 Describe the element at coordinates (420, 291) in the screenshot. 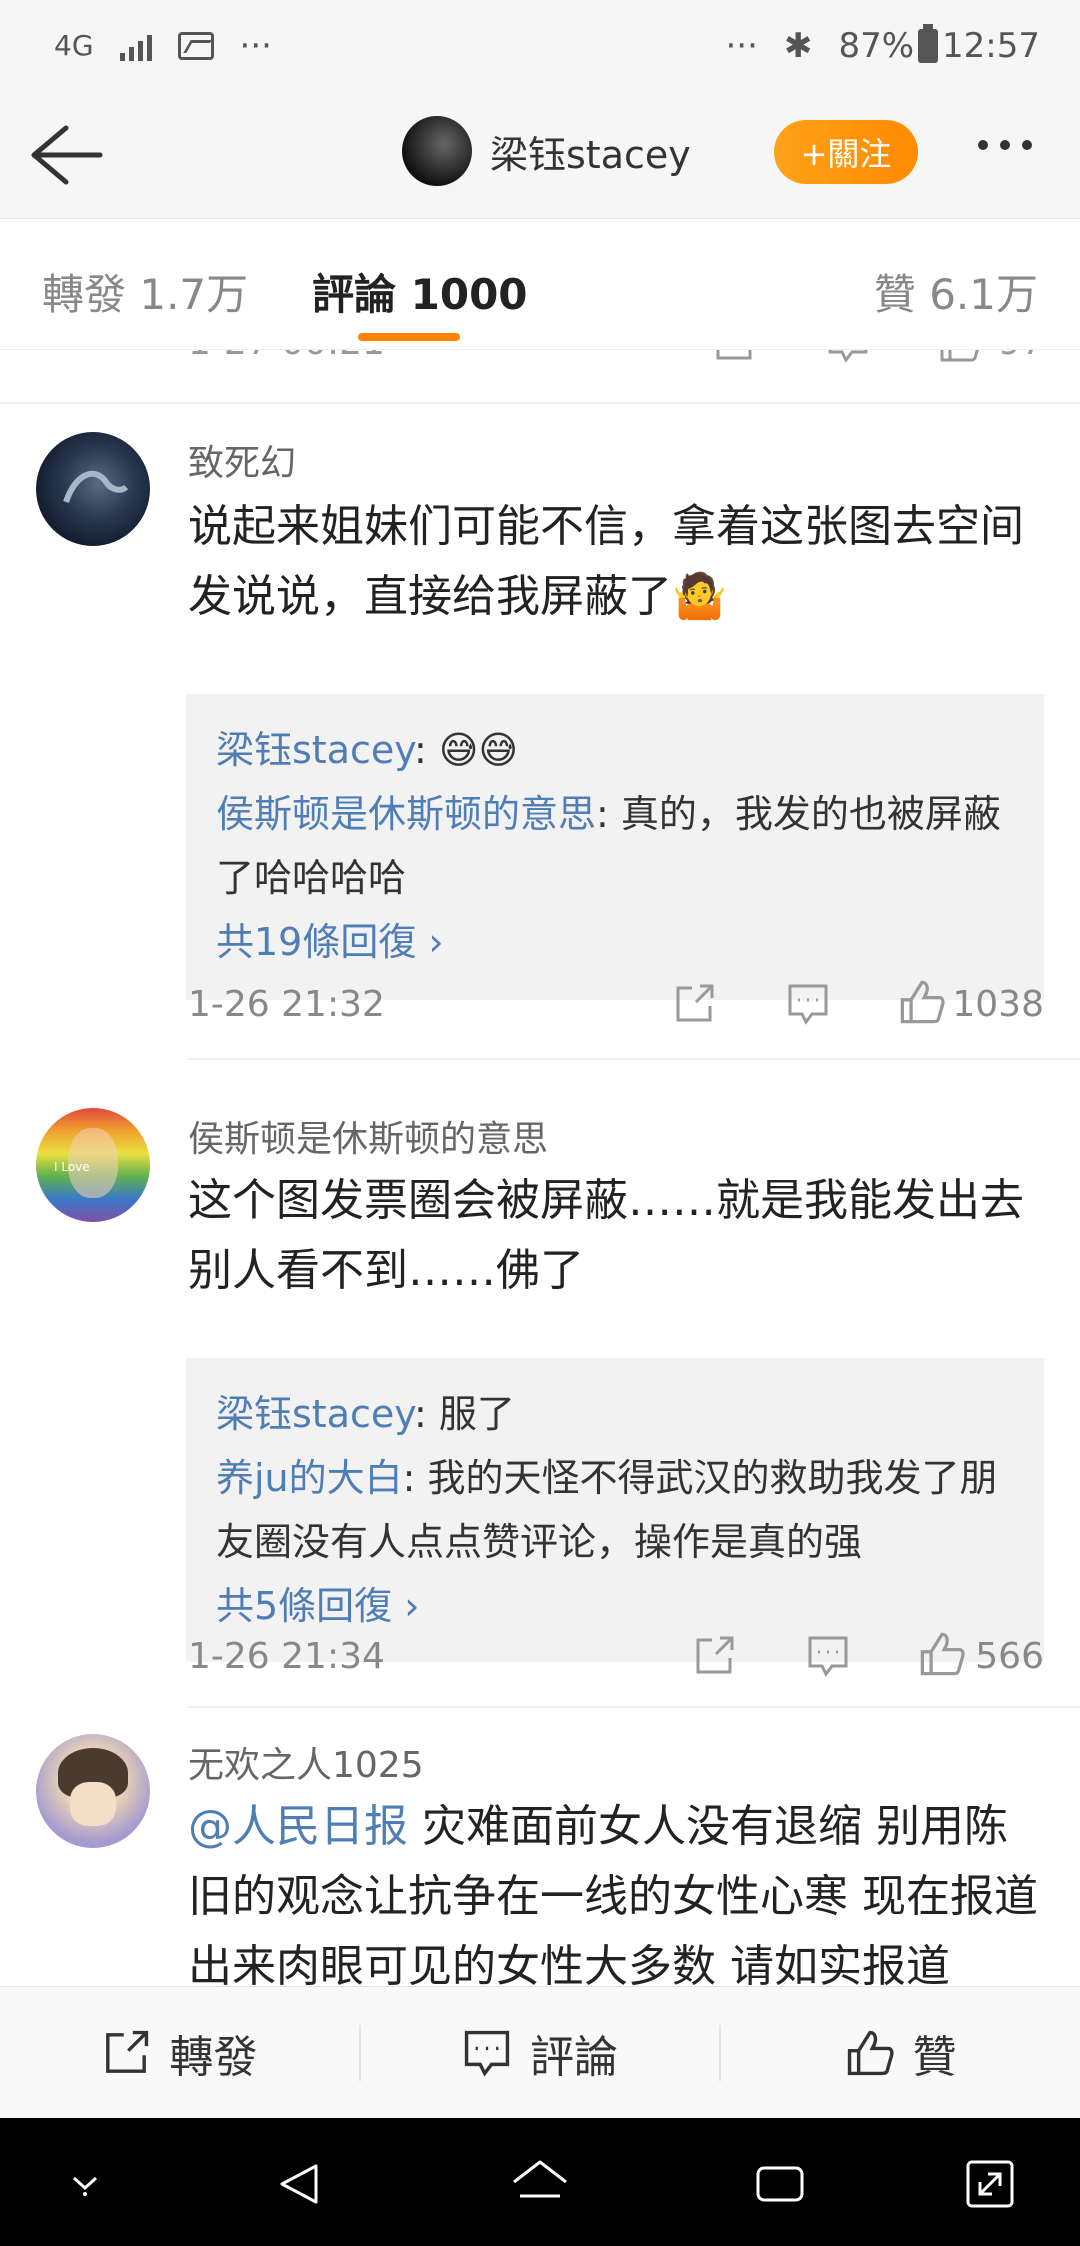

I see `tab-comments: 評論 1000` at that location.